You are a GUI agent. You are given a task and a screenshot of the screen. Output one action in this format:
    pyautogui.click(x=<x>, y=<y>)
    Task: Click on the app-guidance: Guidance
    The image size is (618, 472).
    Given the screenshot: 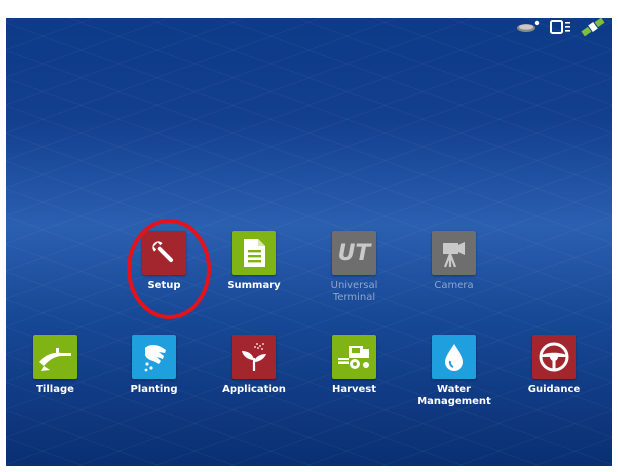 What is the action you would take?
    pyautogui.click(x=554, y=365)
    